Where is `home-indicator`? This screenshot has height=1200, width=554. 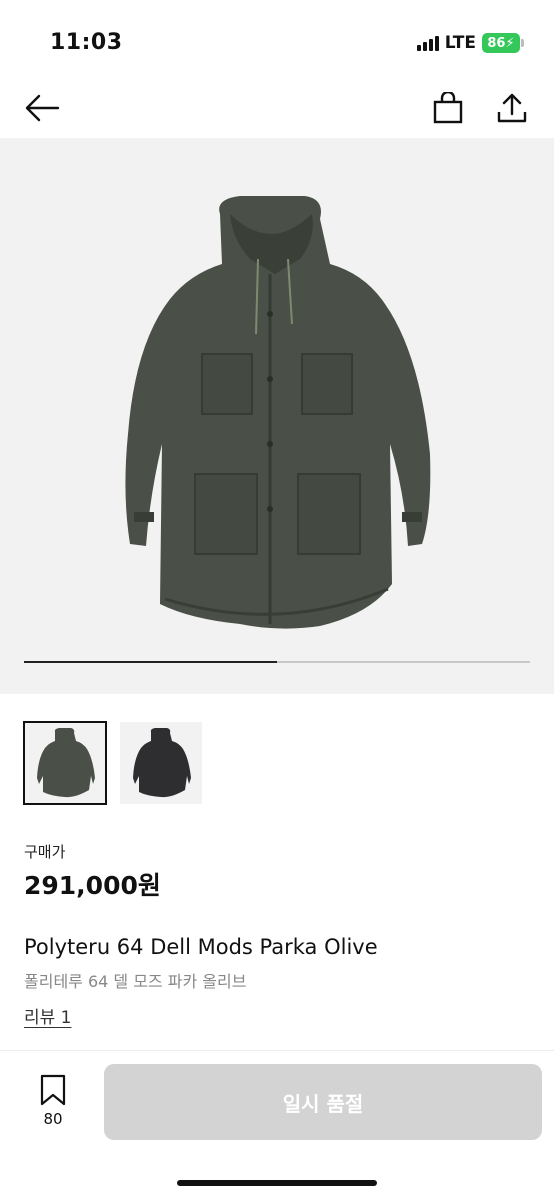 home-indicator is located at coordinates (277, 1183).